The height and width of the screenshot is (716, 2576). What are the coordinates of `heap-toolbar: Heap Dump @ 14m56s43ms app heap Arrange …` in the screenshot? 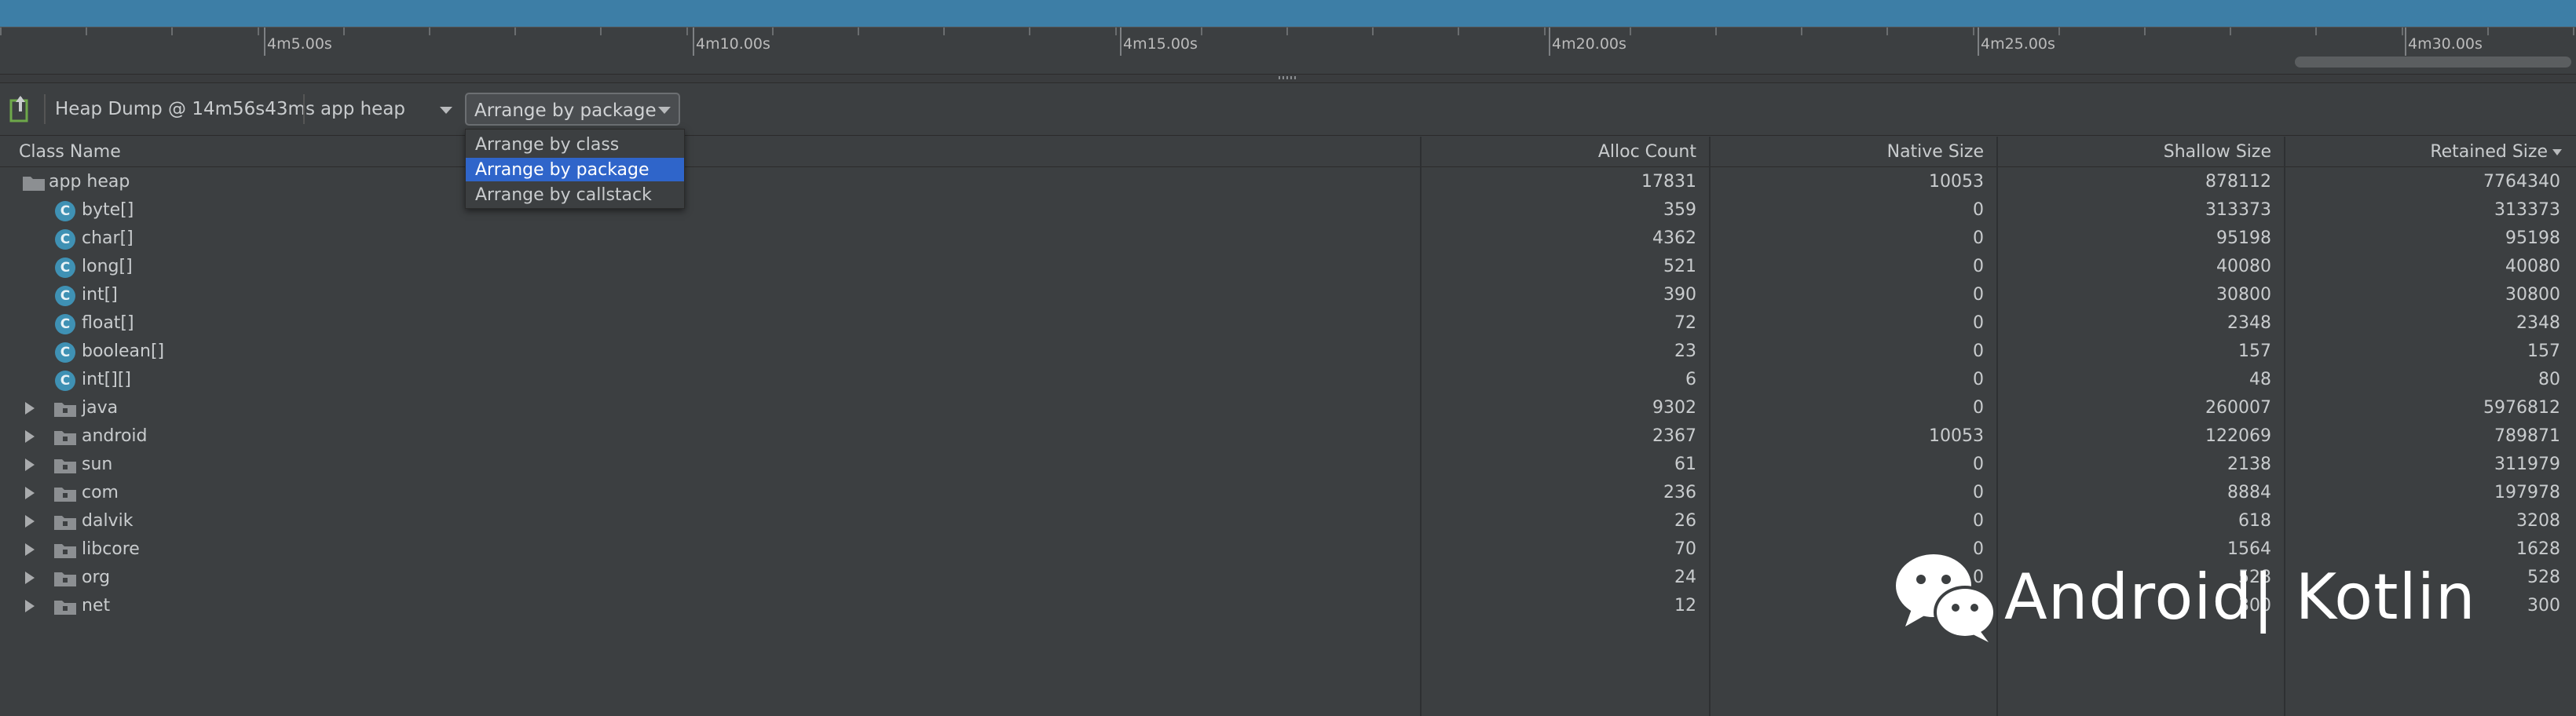 It's located at (1288, 109).